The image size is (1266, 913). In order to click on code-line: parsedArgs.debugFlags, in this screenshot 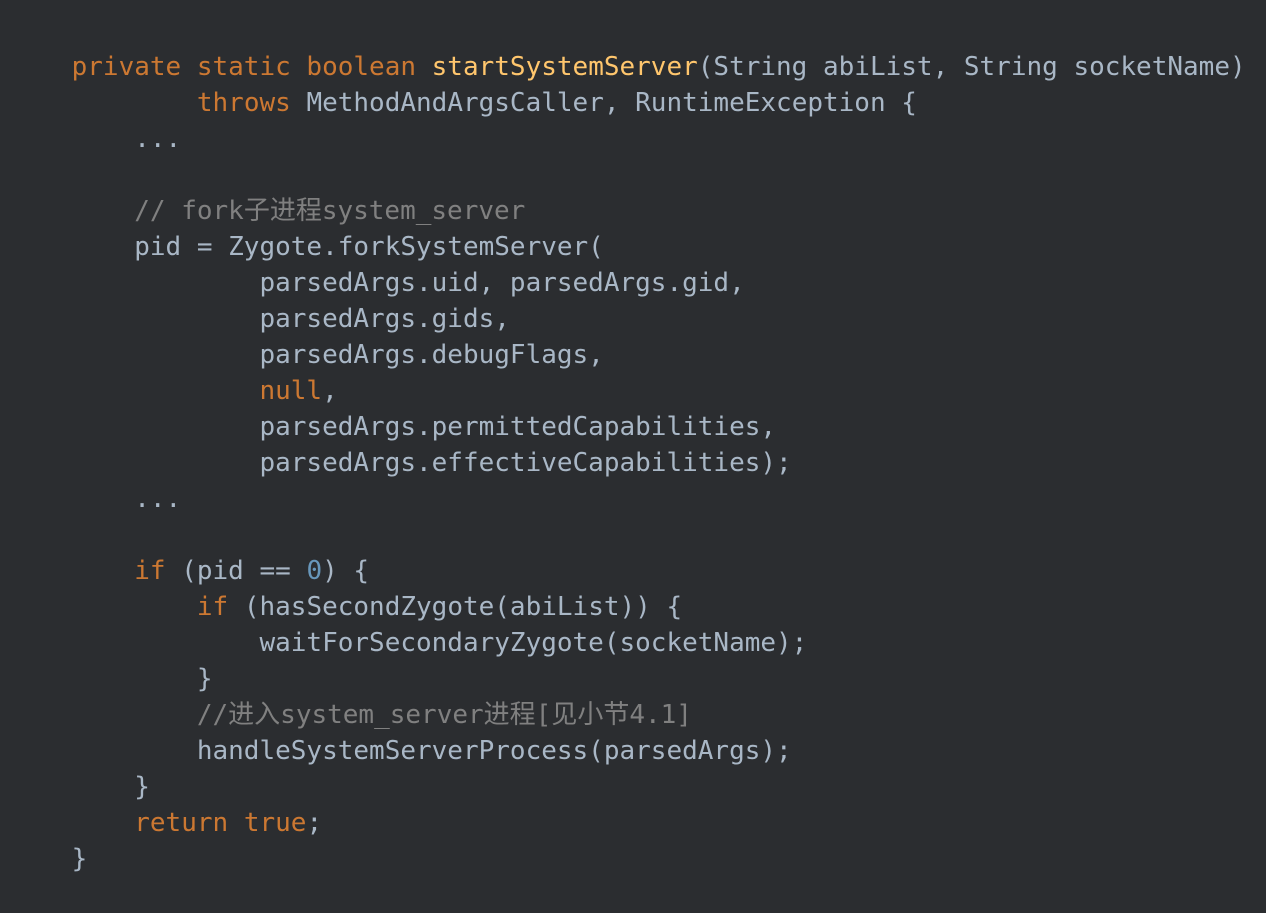, I will do `click(306, 335)`.